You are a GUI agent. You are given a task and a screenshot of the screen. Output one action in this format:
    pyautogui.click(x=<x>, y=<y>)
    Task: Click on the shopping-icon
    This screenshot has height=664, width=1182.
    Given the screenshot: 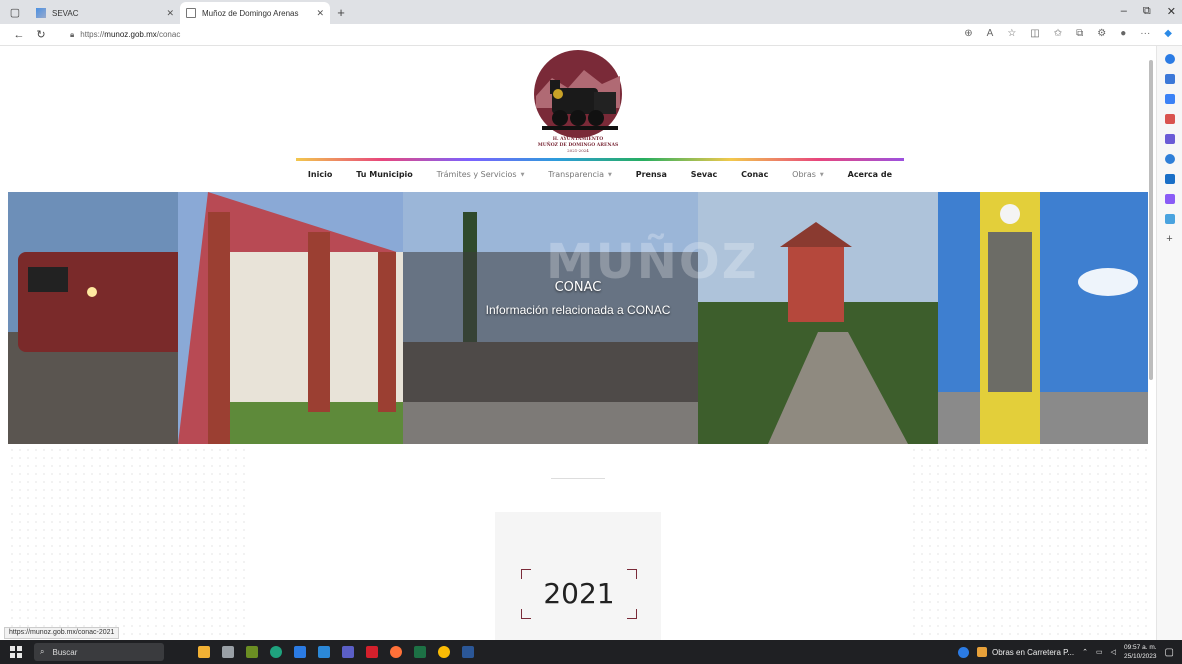 What is the action you would take?
    pyautogui.click(x=1169, y=99)
    